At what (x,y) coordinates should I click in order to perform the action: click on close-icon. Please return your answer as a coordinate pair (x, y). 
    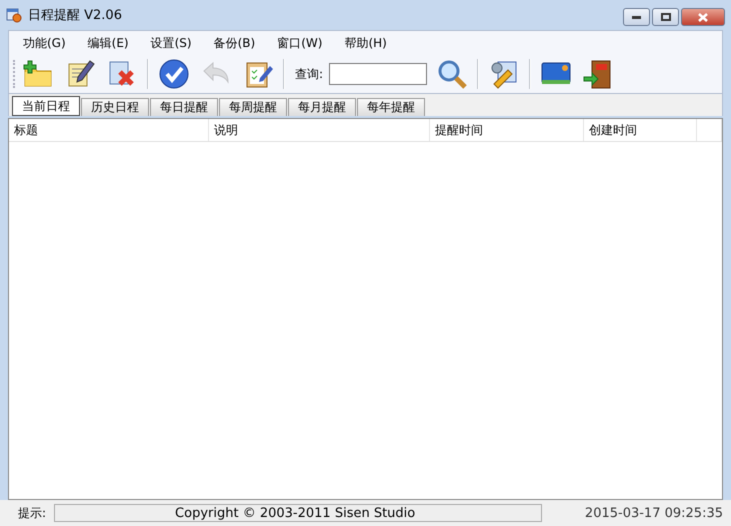
    Looking at the image, I should click on (703, 17).